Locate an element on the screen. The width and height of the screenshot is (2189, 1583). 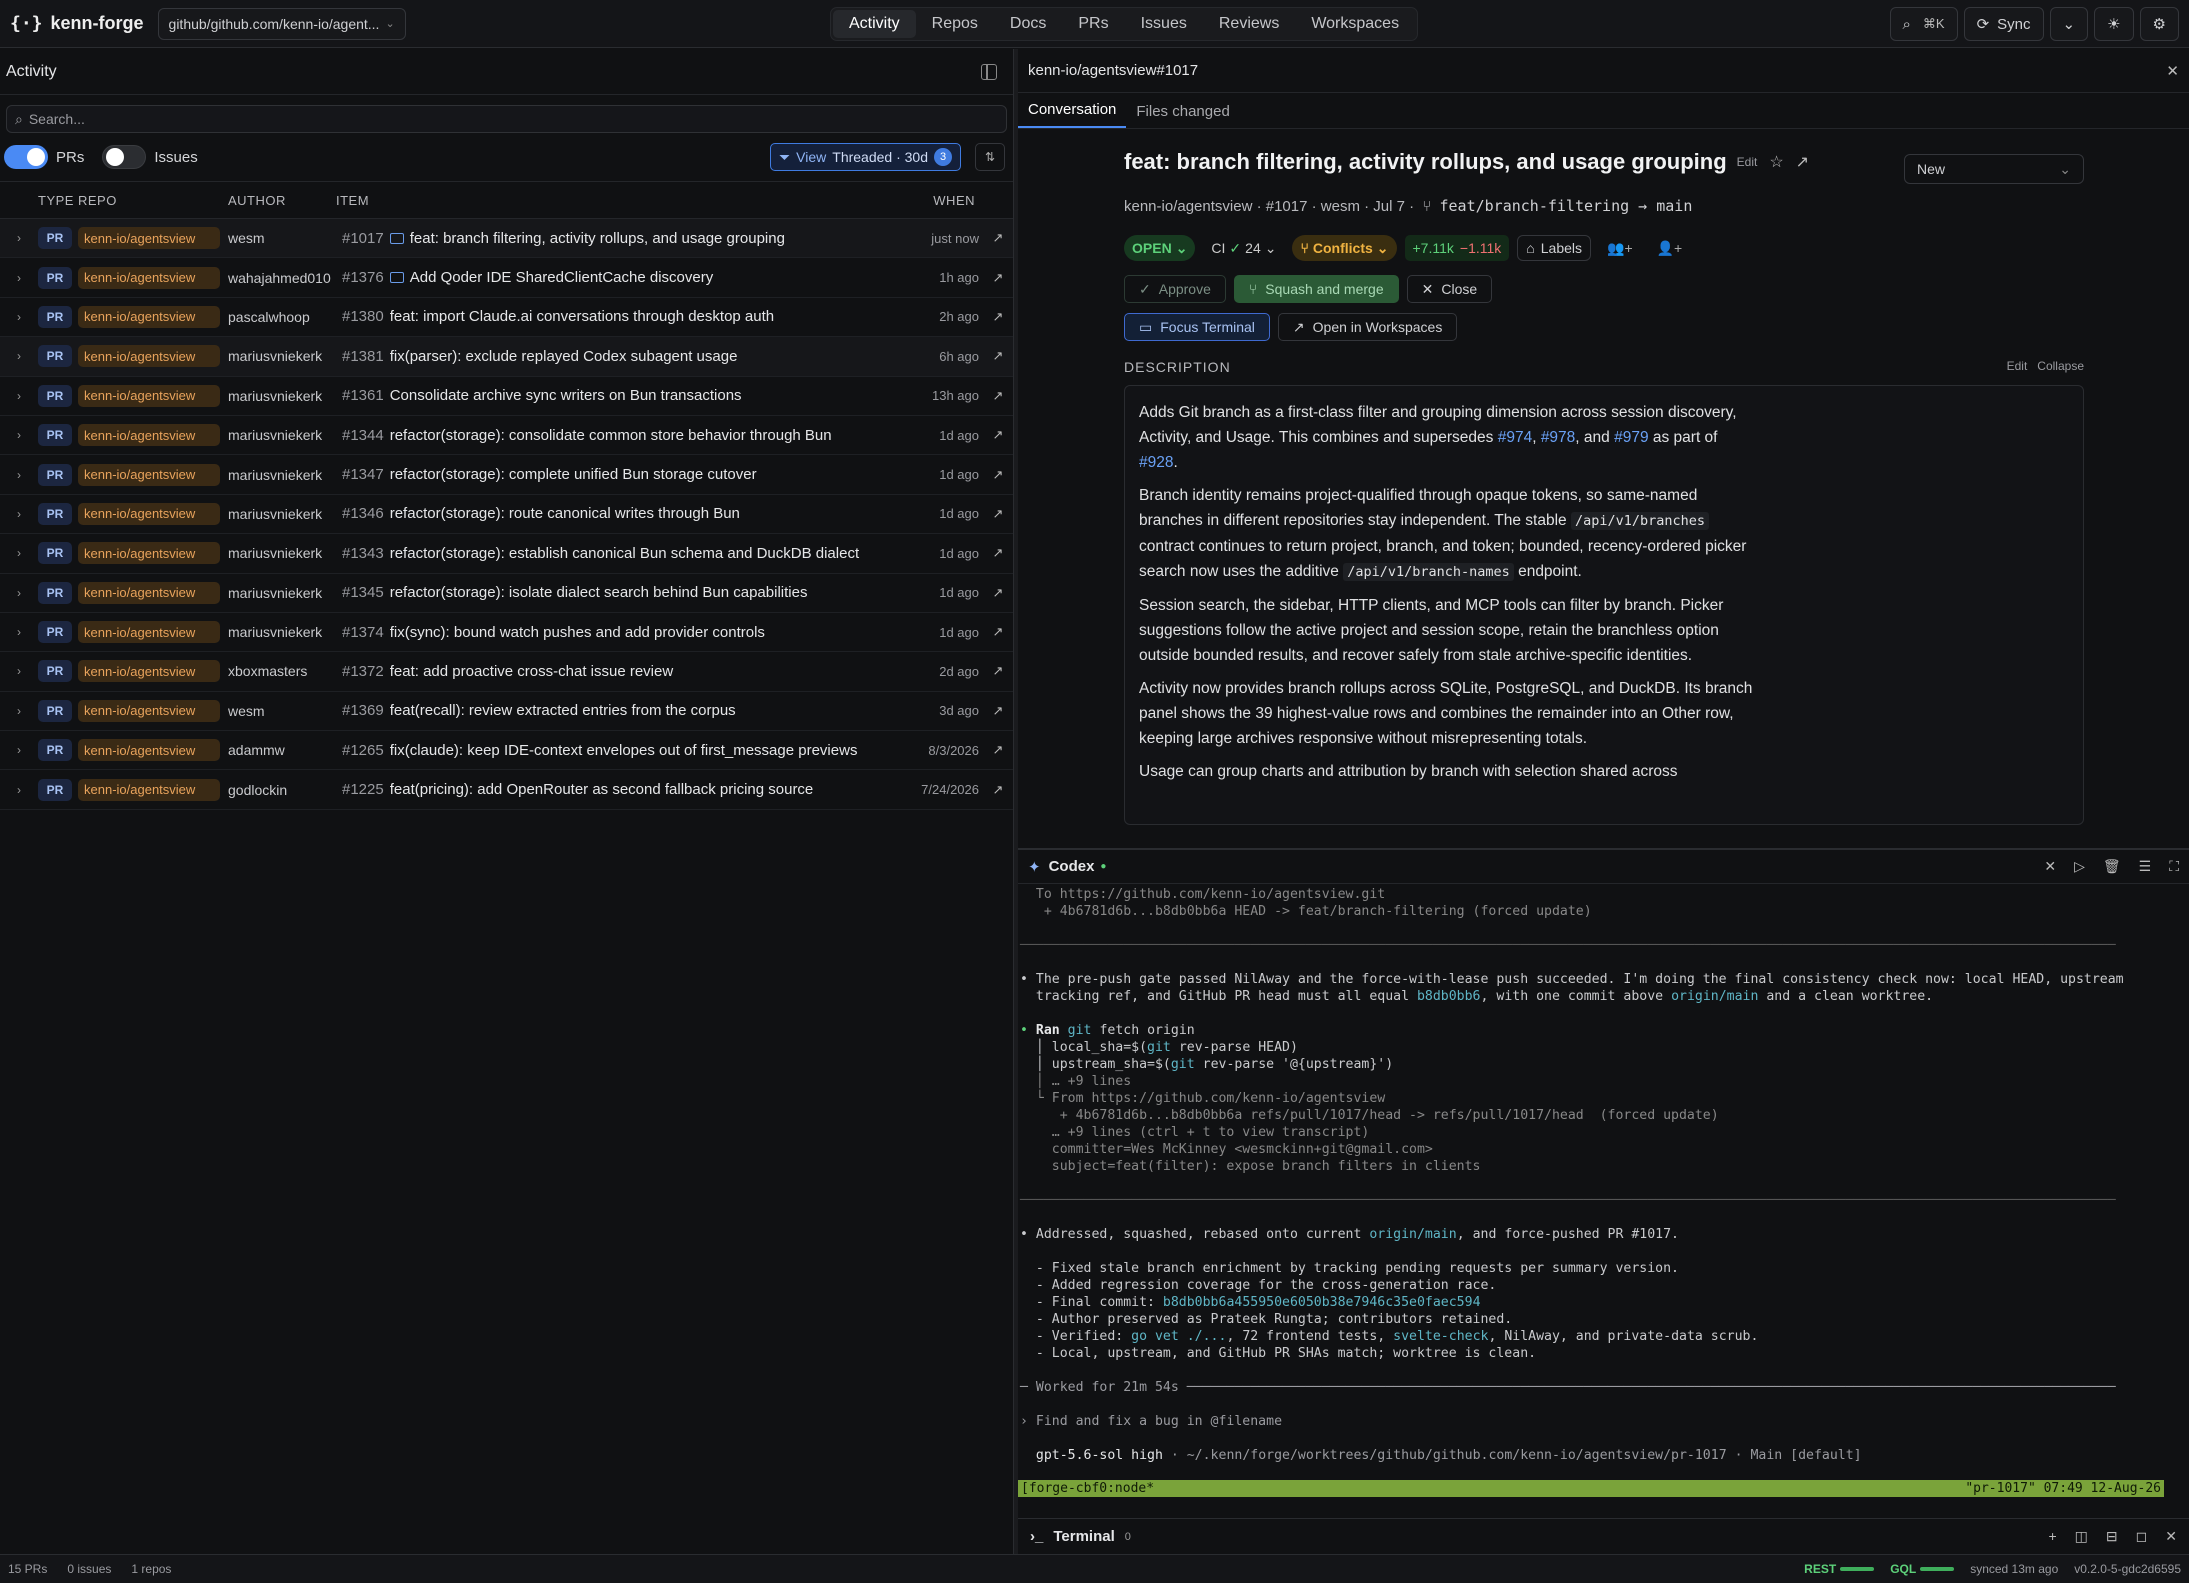
issue-link: #928 is located at coordinates (1156, 462).